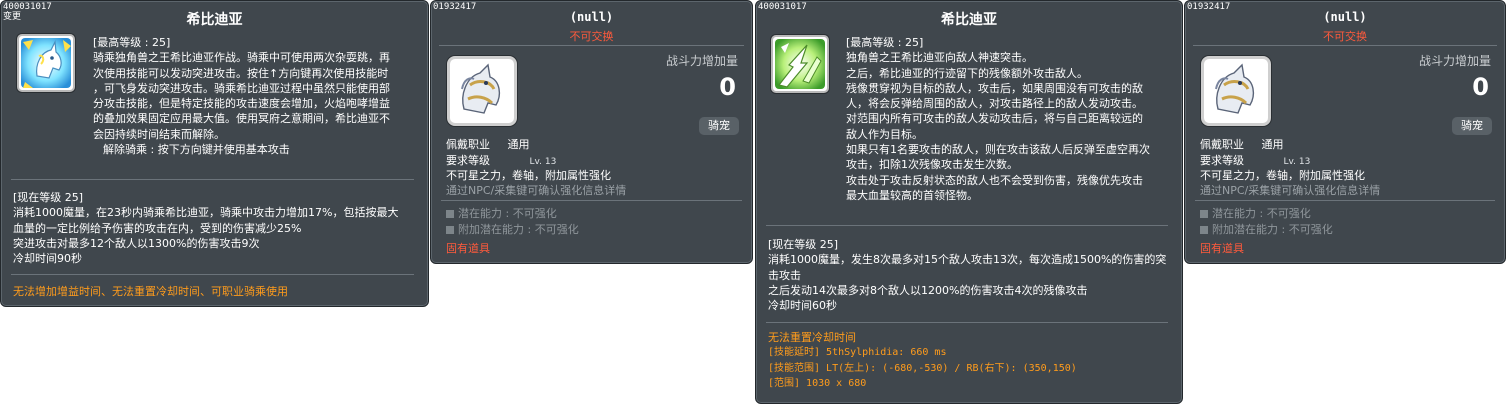 The height and width of the screenshot is (404, 1508). I want to click on desc-line: ，可飞身发动突进攻击。骑乘希比迪亚过程中虽然只能使用部, so click(241, 88).